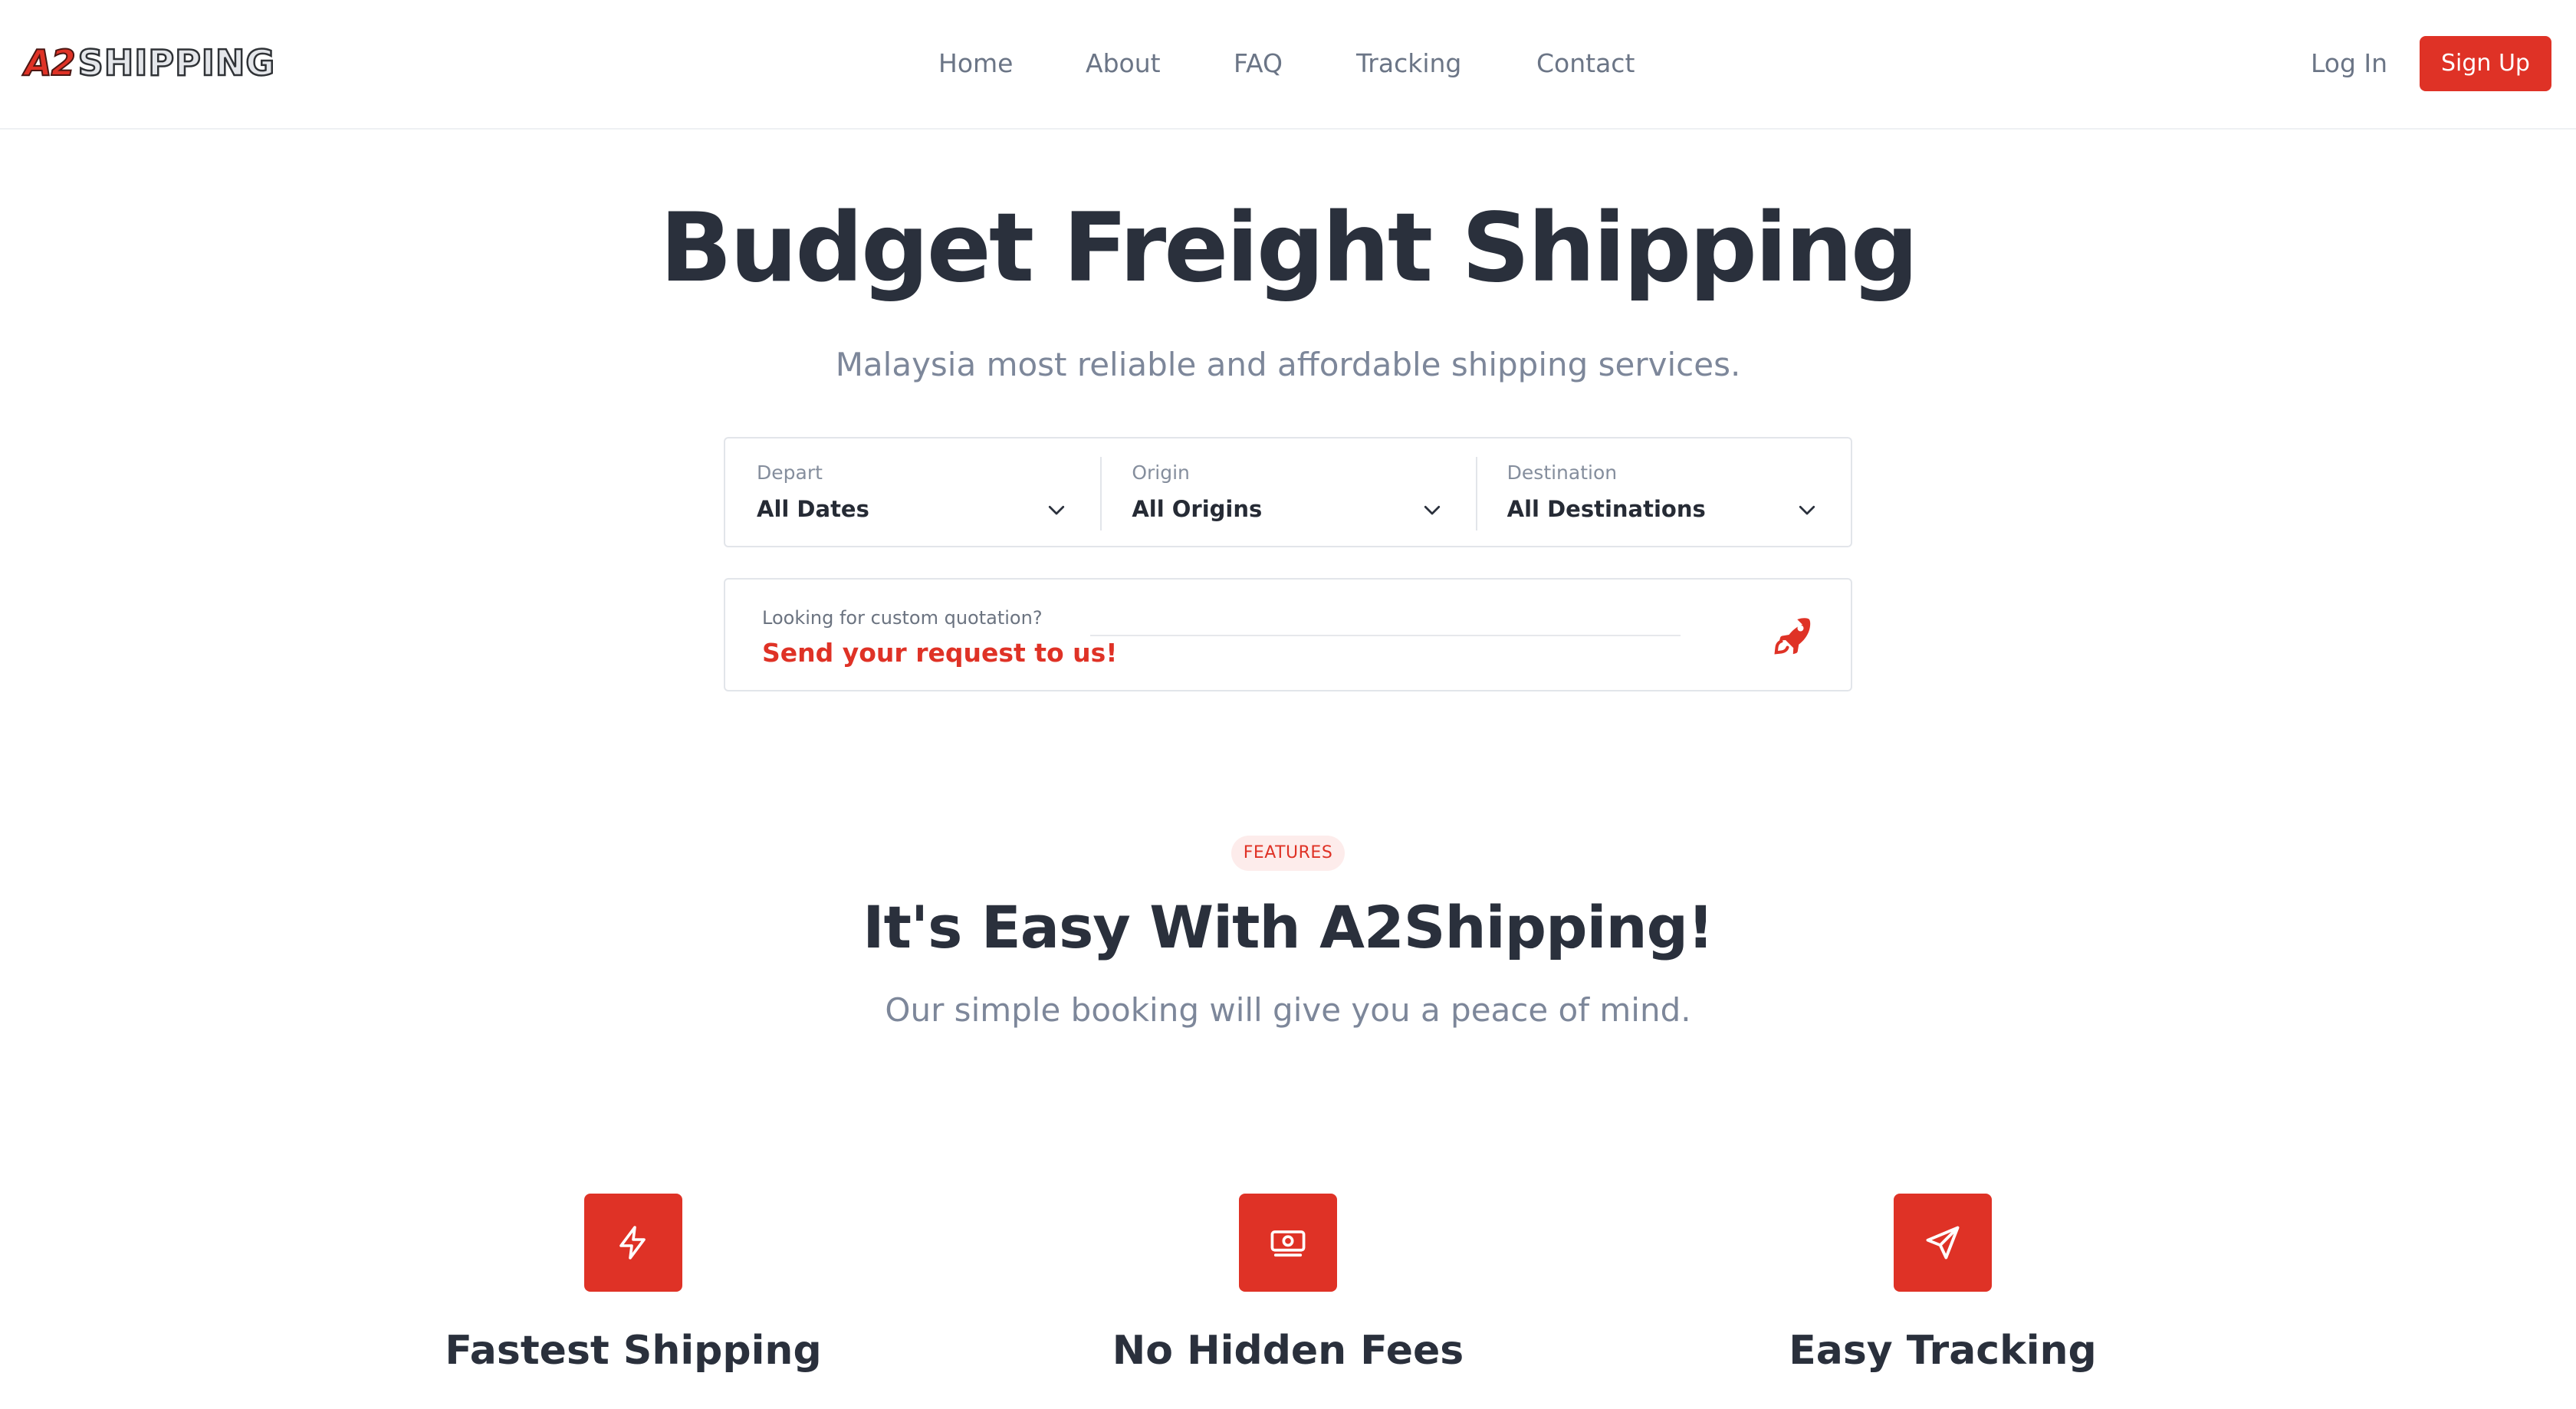 Image resolution: width=2576 pixels, height=1409 pixels. What do you see at coordinates (1606, 509) in the screenshot?
I see `destination-value: All Destinations` at bounding box center [1606, 509].